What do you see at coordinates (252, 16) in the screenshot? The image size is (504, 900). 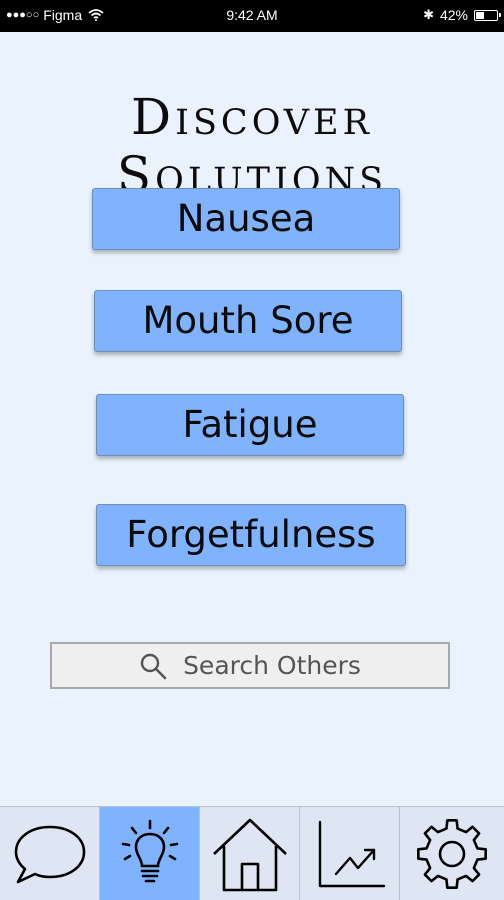 I see `status-bar: ●●●○○ Figma 9:42 AM ✱ 42%` at bounding box center [252, 16].